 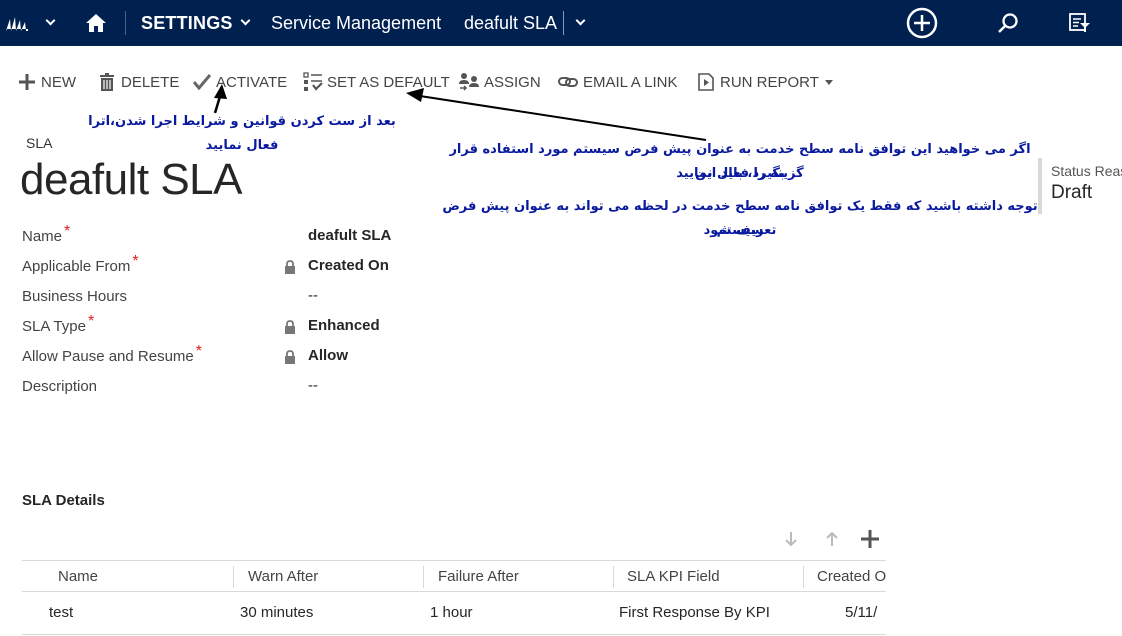 What do you see at coordinates (78, 576) in the screenshot?
I see `column-header-name: Name` at bounding box center [78, 576].